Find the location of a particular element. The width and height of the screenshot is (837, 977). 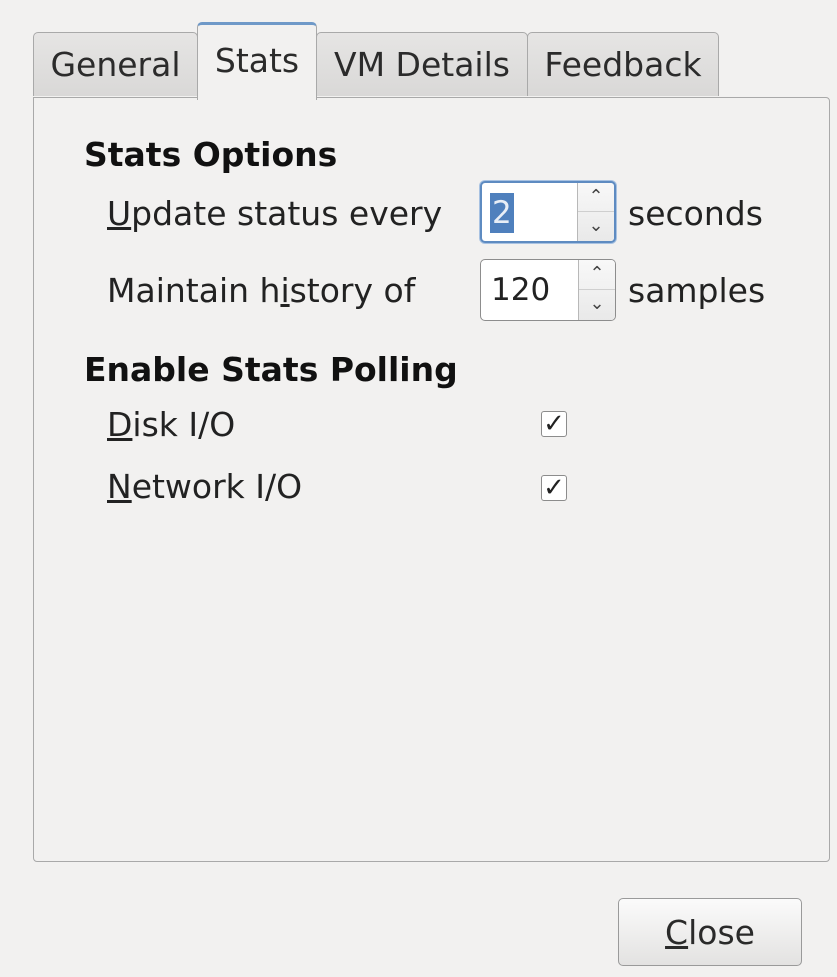

network-io-mnemonic: N is located at coordinates (119, 486).